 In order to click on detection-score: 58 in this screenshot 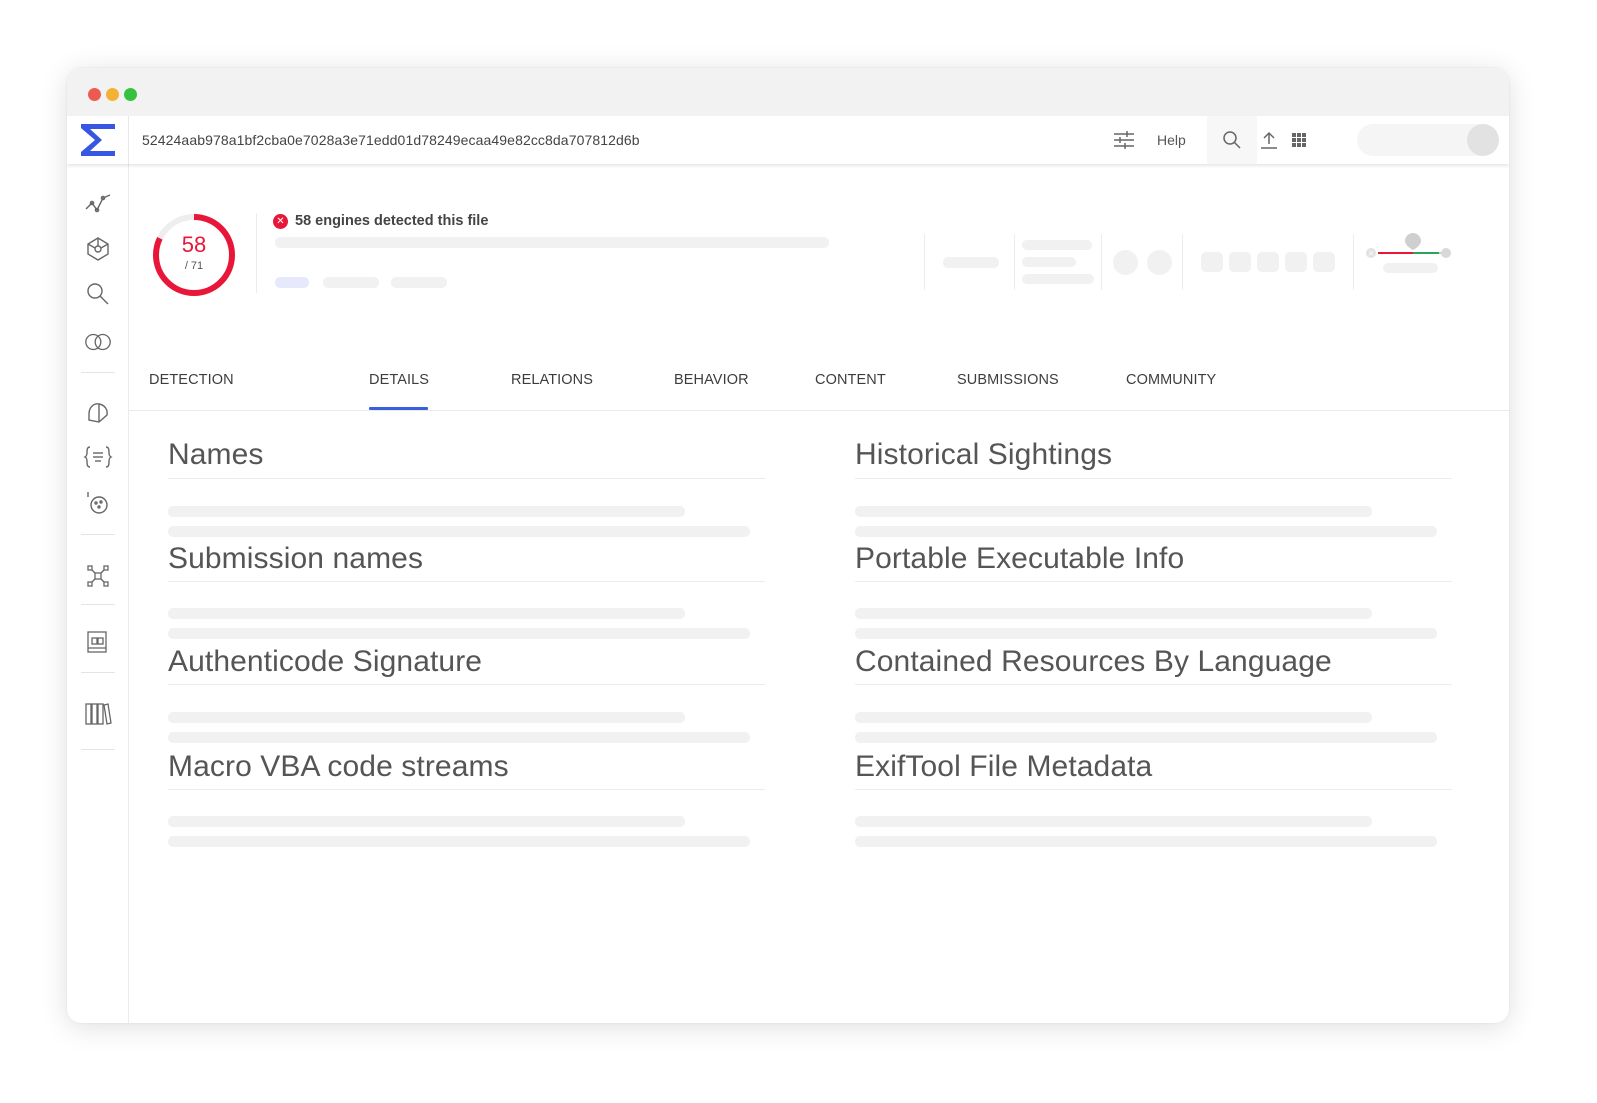, I will do `click(194, 244)`.